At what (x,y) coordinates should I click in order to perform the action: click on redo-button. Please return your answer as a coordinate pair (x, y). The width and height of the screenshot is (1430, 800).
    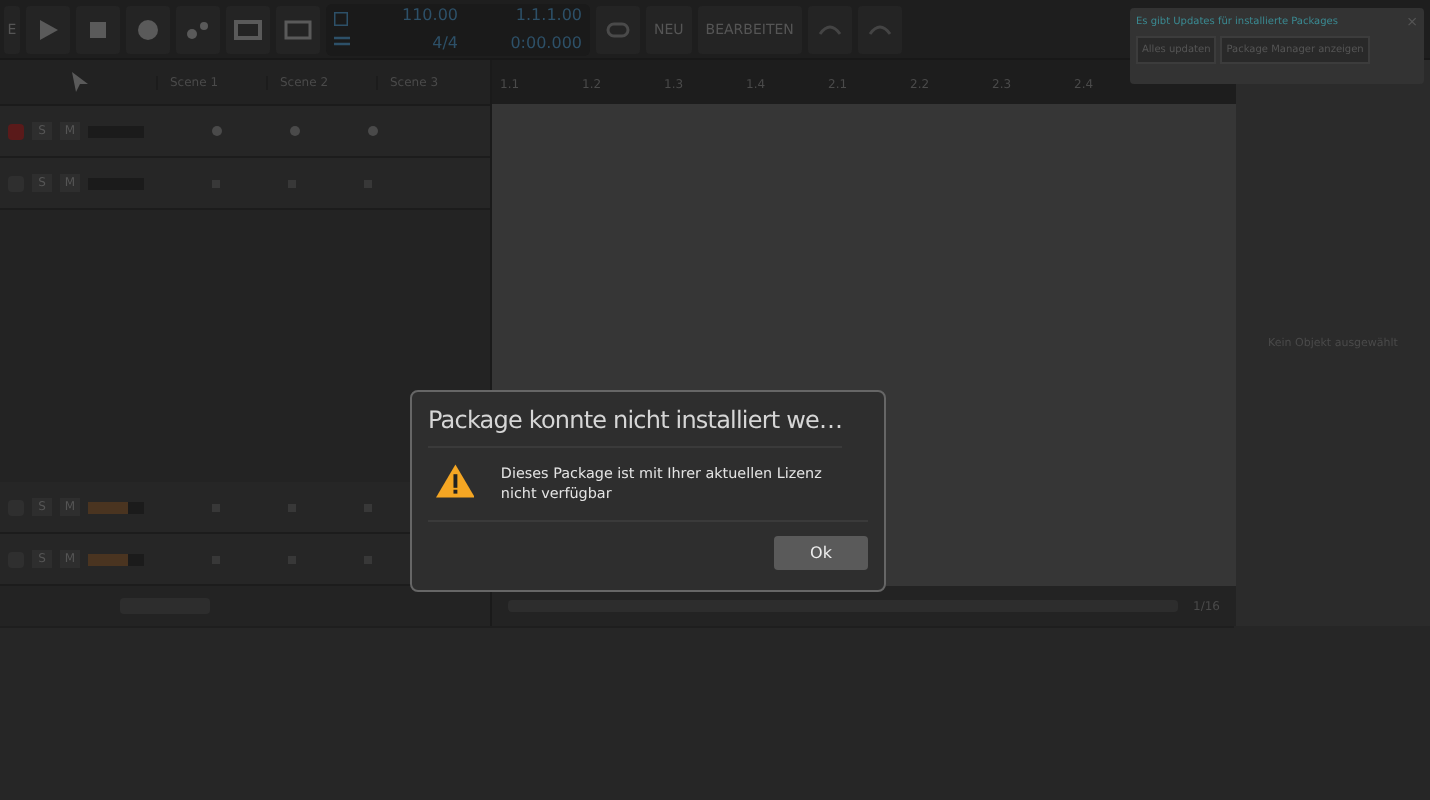
    Looking at the image, I should click on (879, 29).